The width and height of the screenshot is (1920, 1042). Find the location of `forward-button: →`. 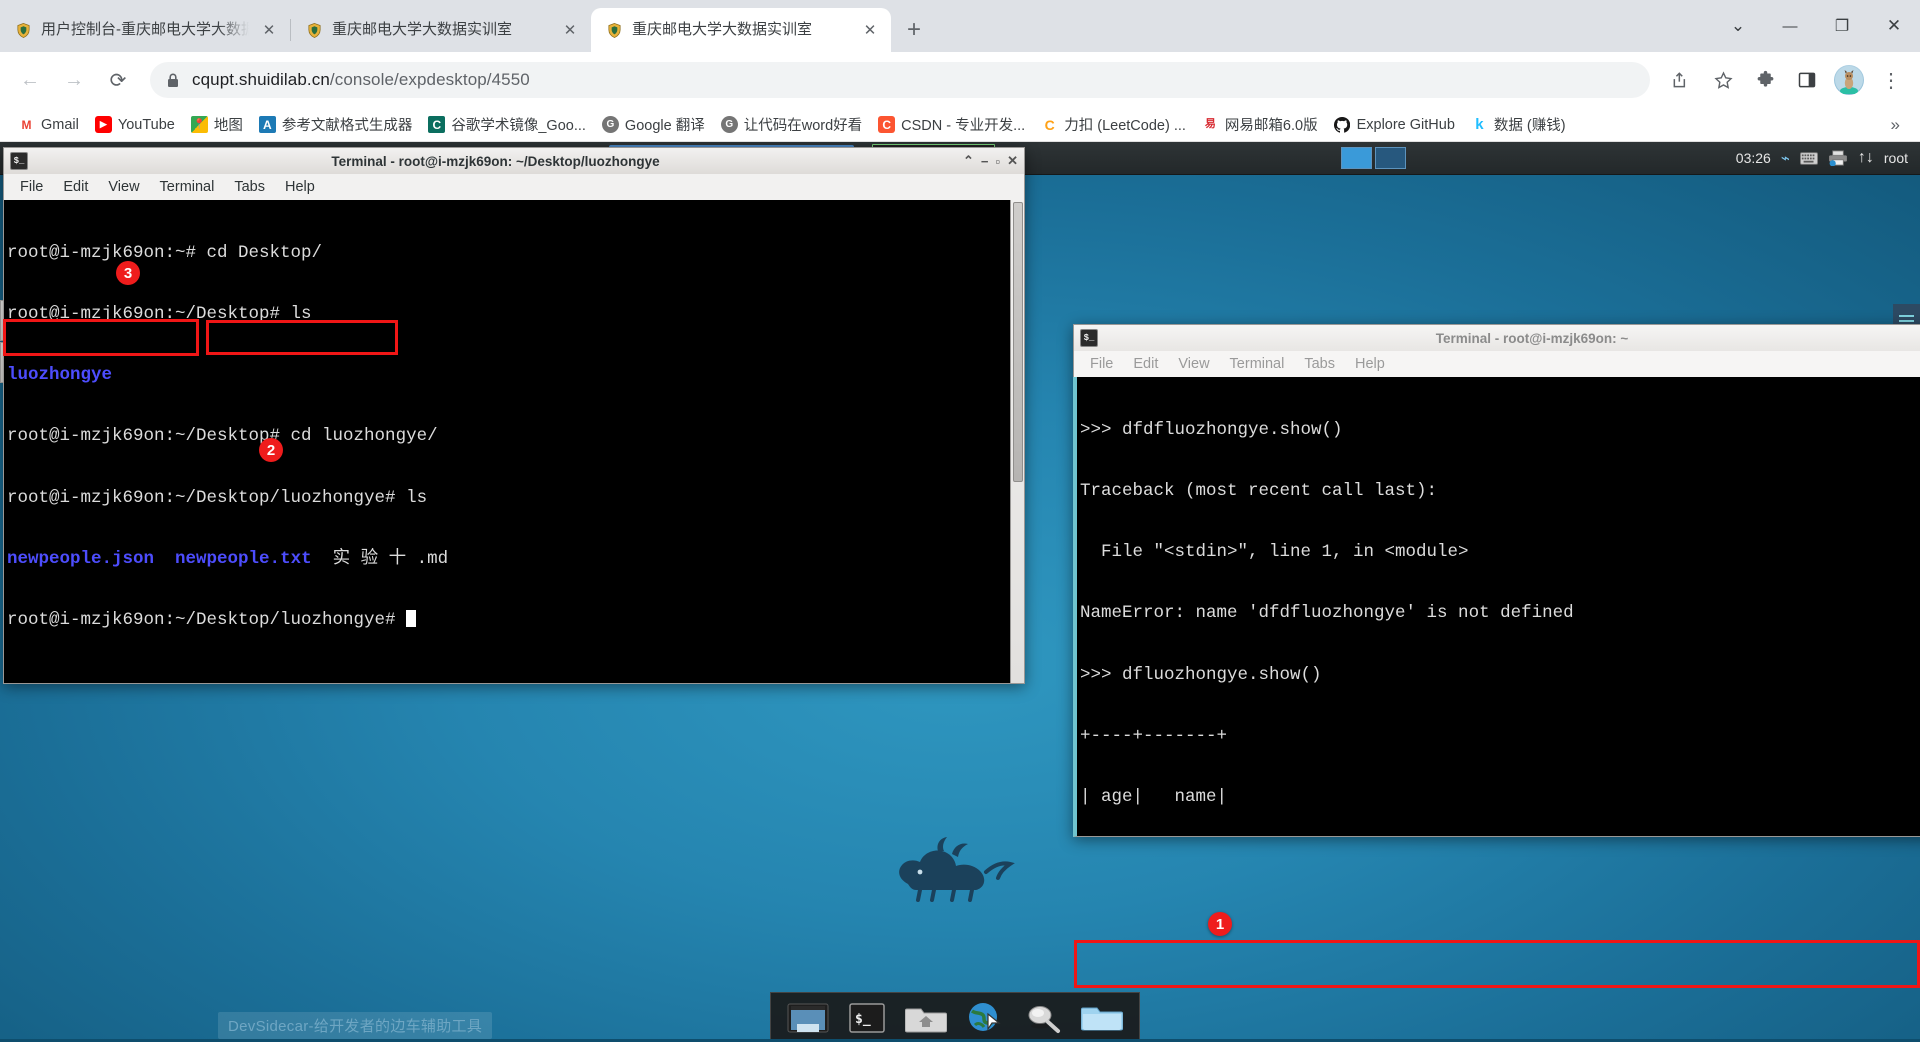

forward-button: → is located at coordinates (74, 80).